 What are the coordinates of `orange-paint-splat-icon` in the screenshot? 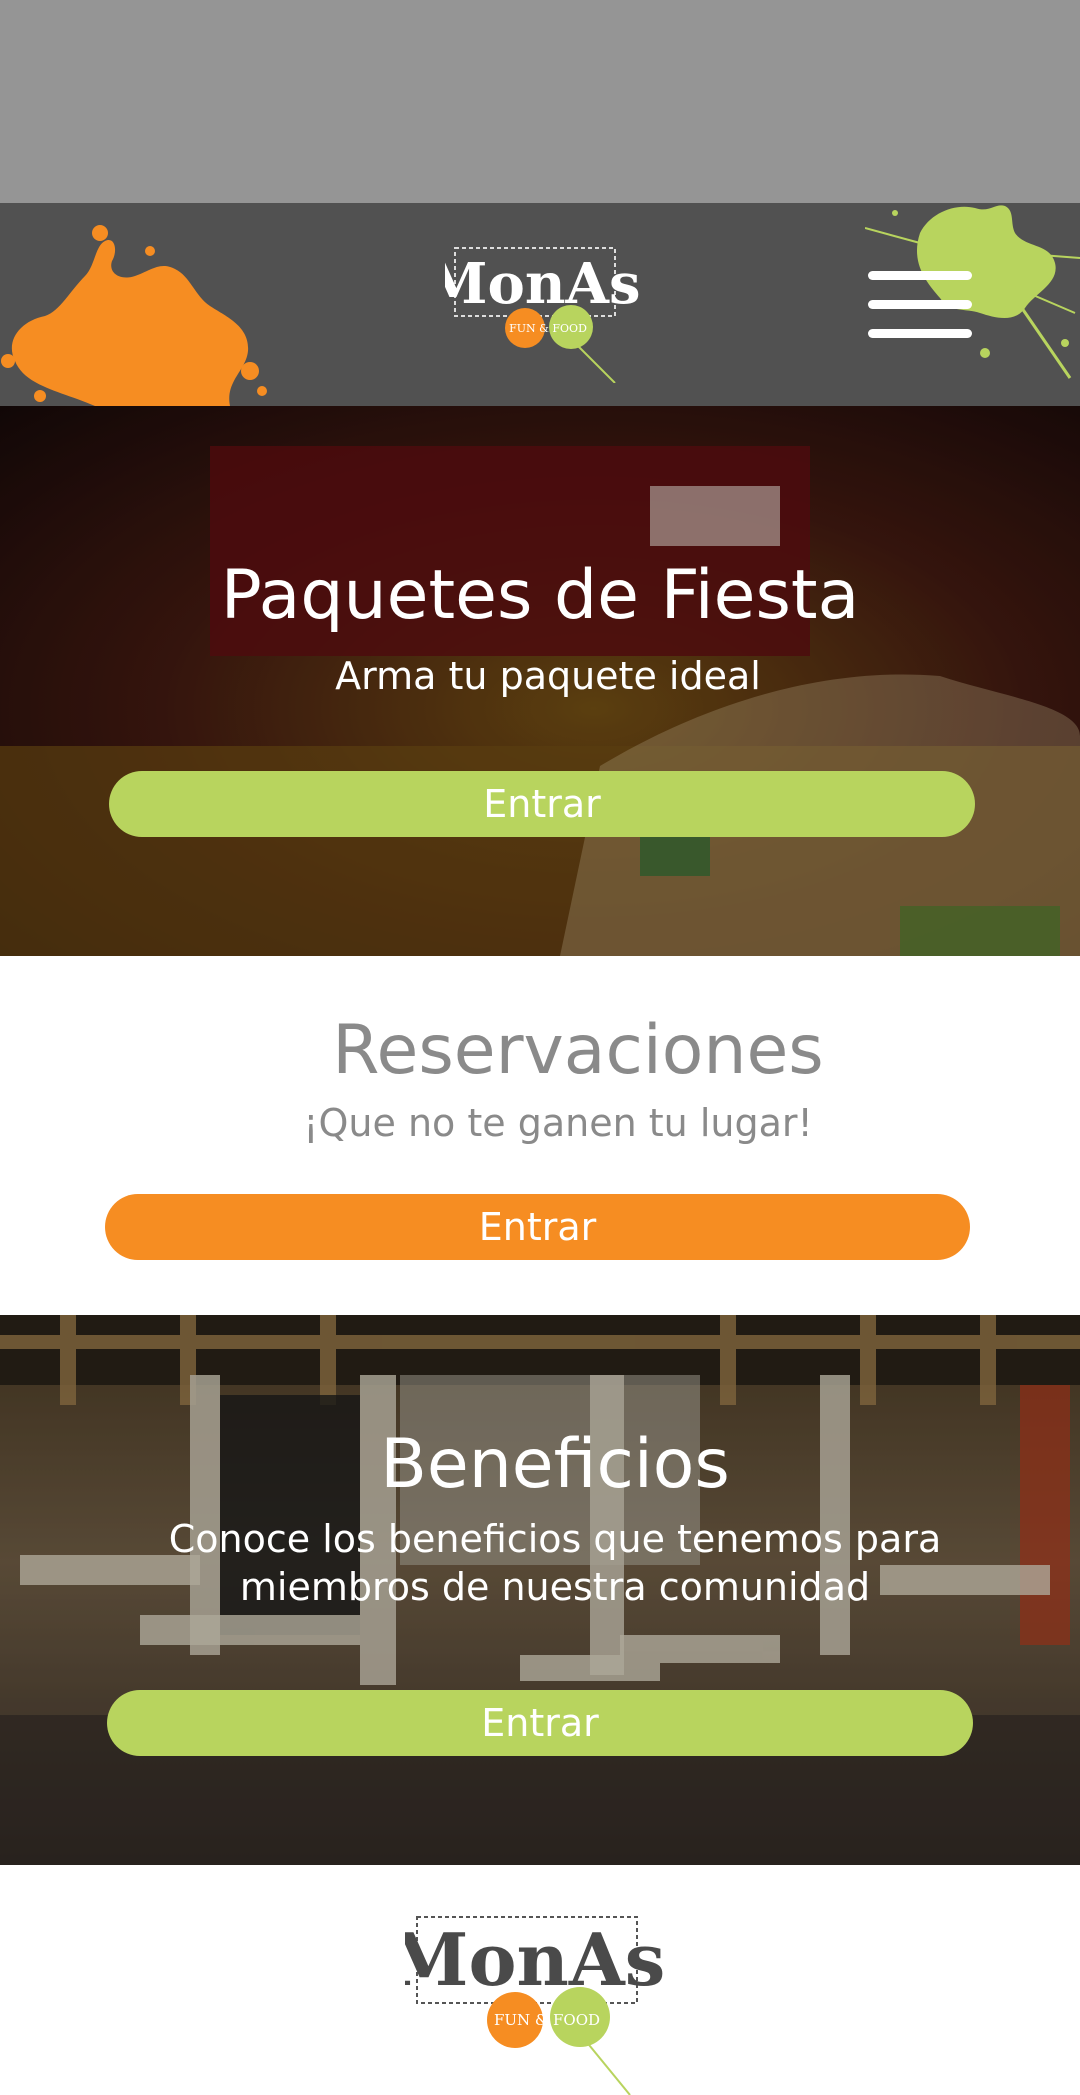 It's located at (134, 315).